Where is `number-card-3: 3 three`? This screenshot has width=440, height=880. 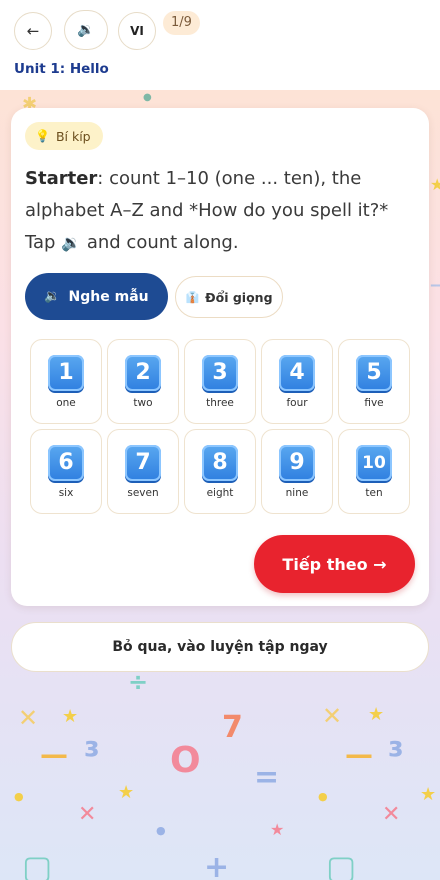 number-card-3: 3 three is located at coordinates (220, 381).